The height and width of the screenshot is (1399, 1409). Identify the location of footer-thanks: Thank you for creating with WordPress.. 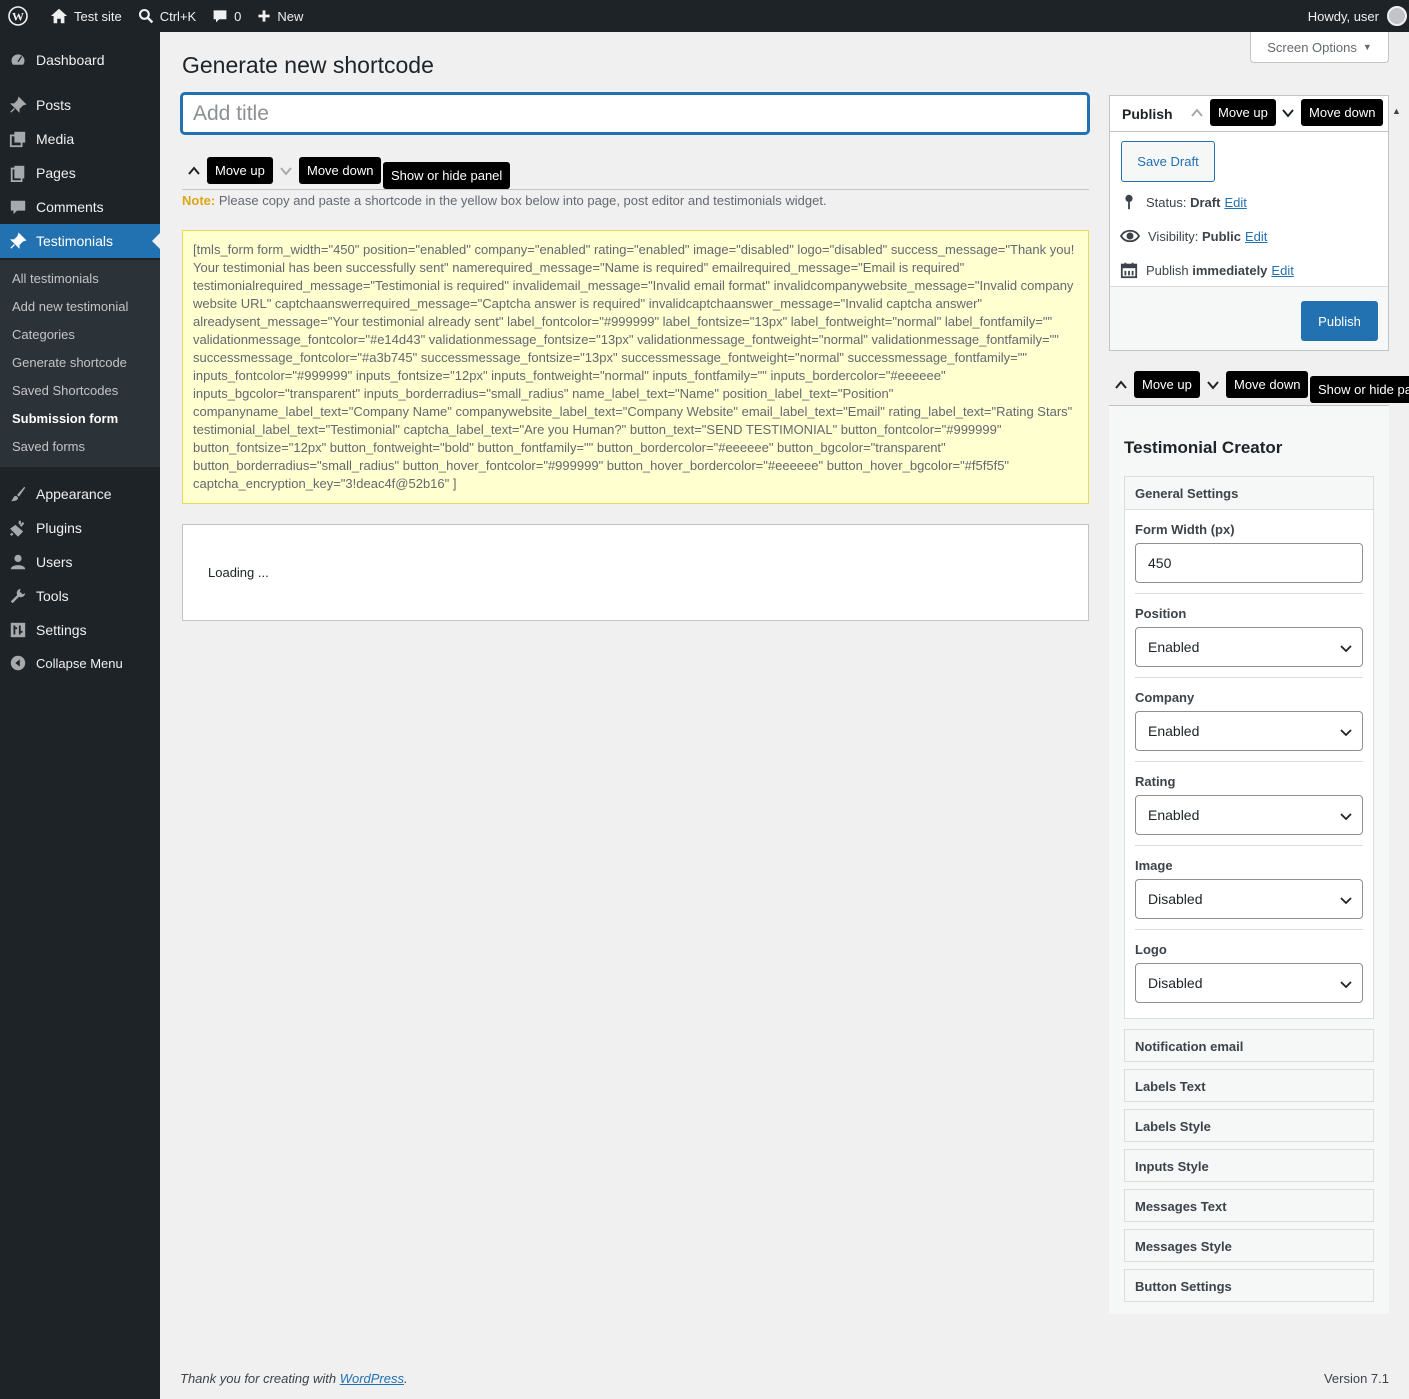
(294, 1378).